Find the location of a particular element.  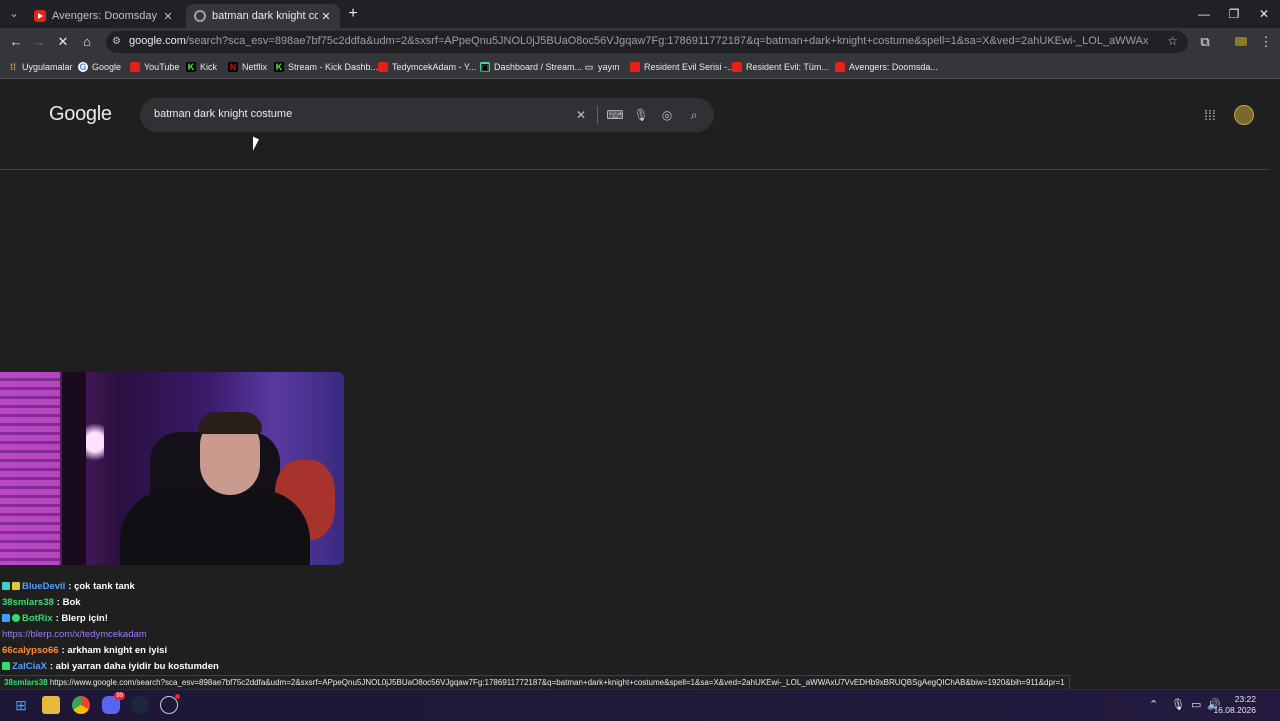

extensions-puzzle-icon: ⧉ is located at coordinates (1205, 42).